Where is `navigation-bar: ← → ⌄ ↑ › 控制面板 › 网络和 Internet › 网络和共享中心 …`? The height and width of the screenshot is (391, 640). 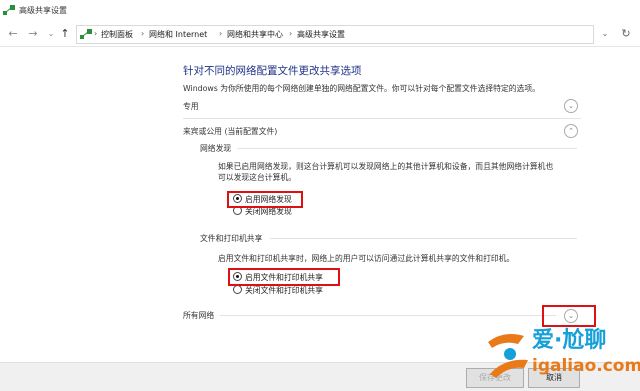 navigation-bar: ← → ⌄ ↑ › 控制面板 › 网络和 Internet › 网络和共享中心 … is located at coordinates (320, 34).